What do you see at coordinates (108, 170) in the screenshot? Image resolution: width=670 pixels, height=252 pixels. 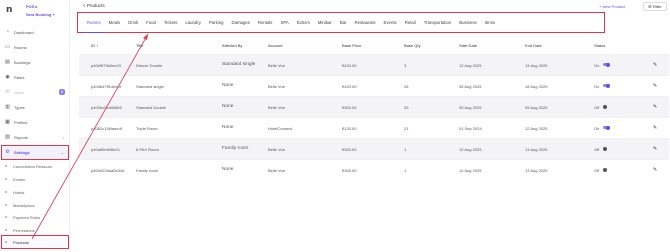 I see `cell-id: p40d422bda0b34d` at bounding box center [108, 170].